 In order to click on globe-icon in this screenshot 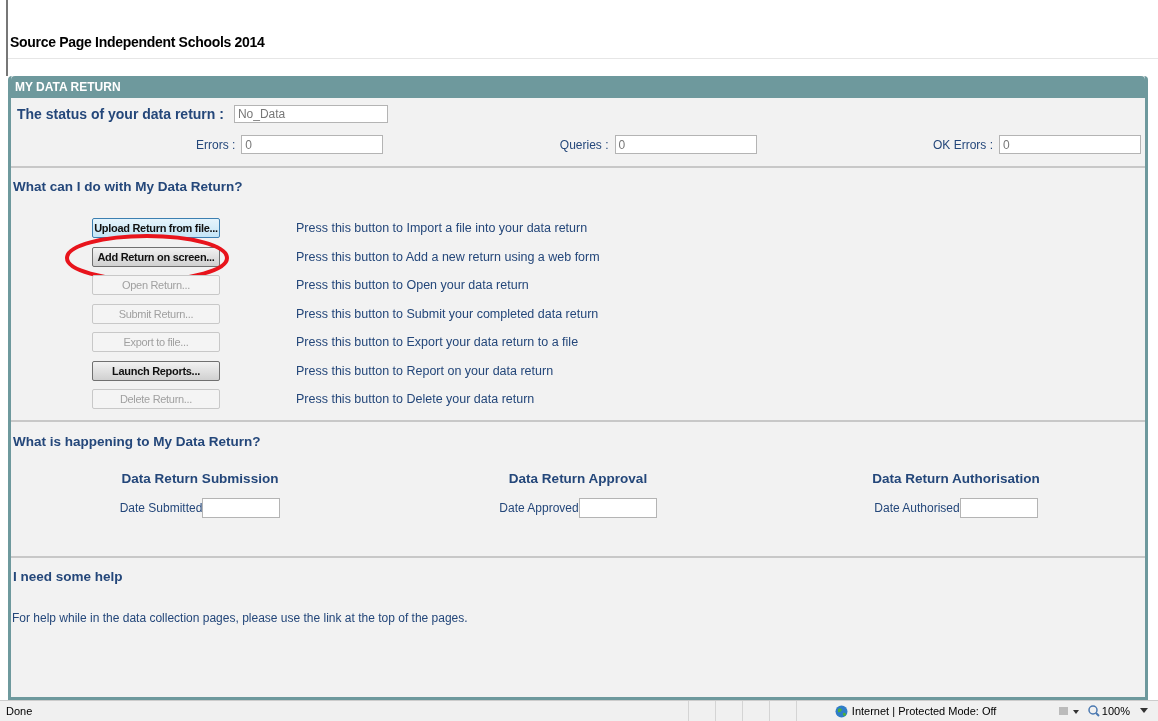, I will do `click(841, 711)`.